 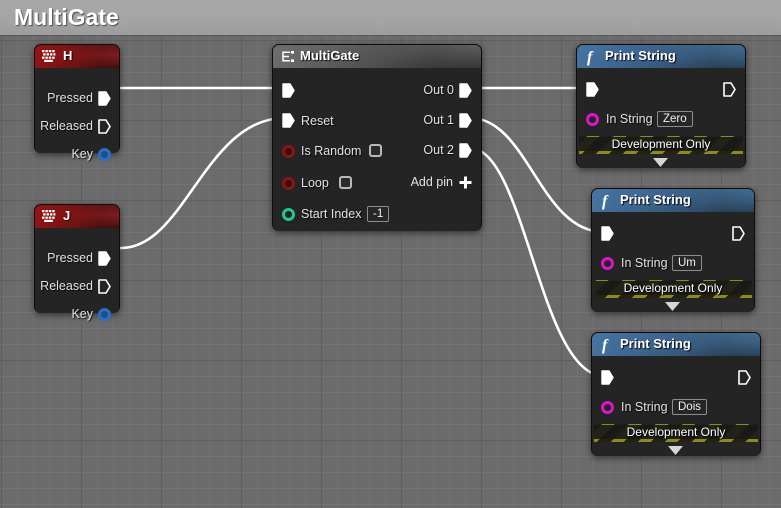 What do you see at coordinates (690, 407) in the screenshot?
I see `in-string-input: Dois` at bounding box center [690, 407].